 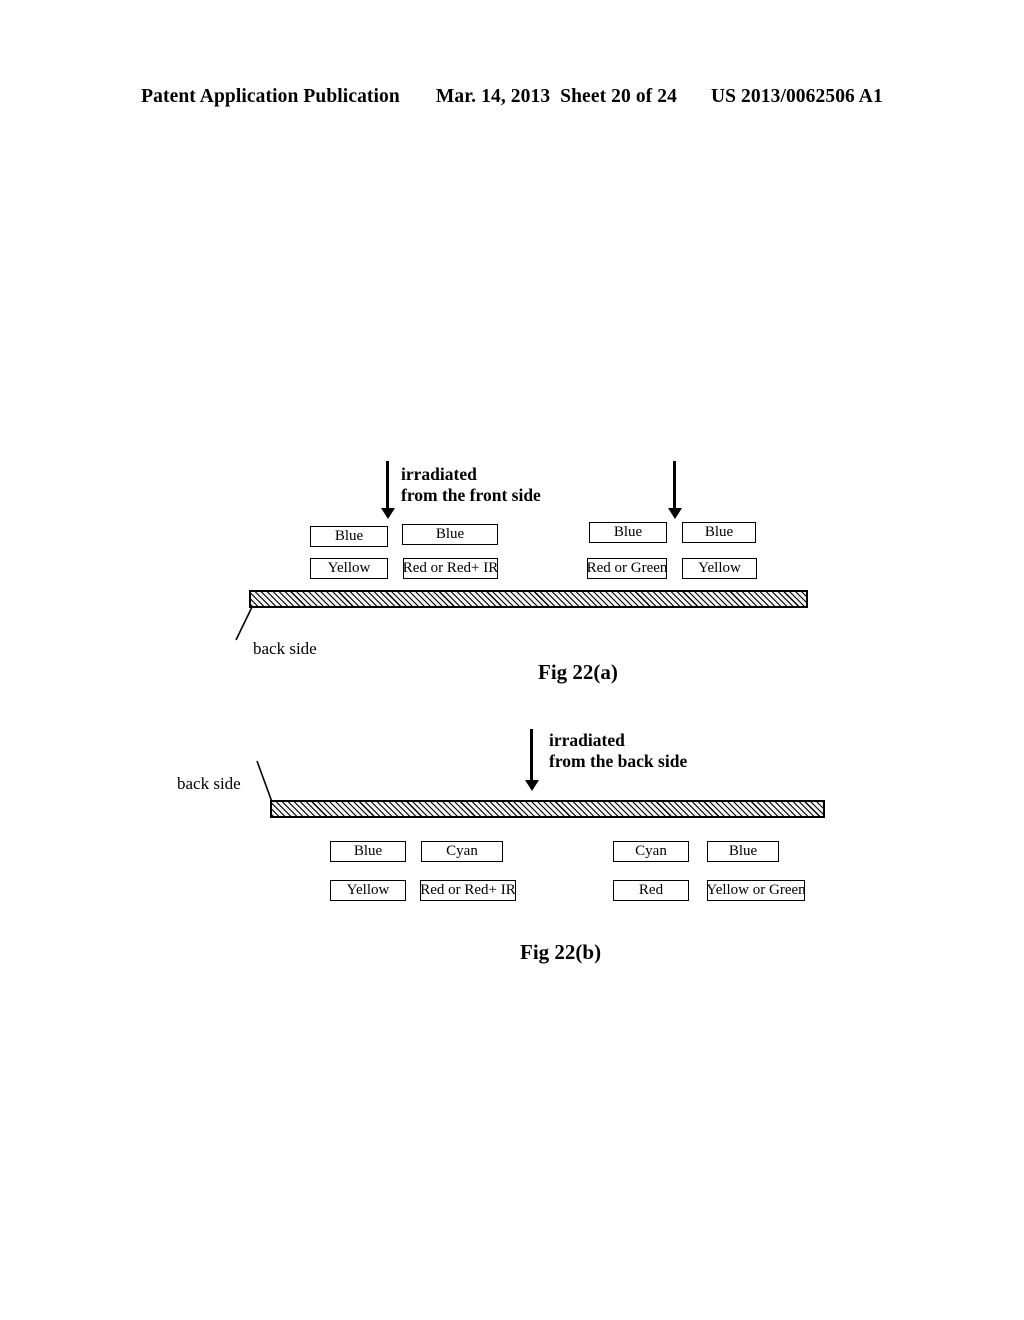 I want to click on layer-box-bottom-3-b: Red, so click(x=651, y=890).